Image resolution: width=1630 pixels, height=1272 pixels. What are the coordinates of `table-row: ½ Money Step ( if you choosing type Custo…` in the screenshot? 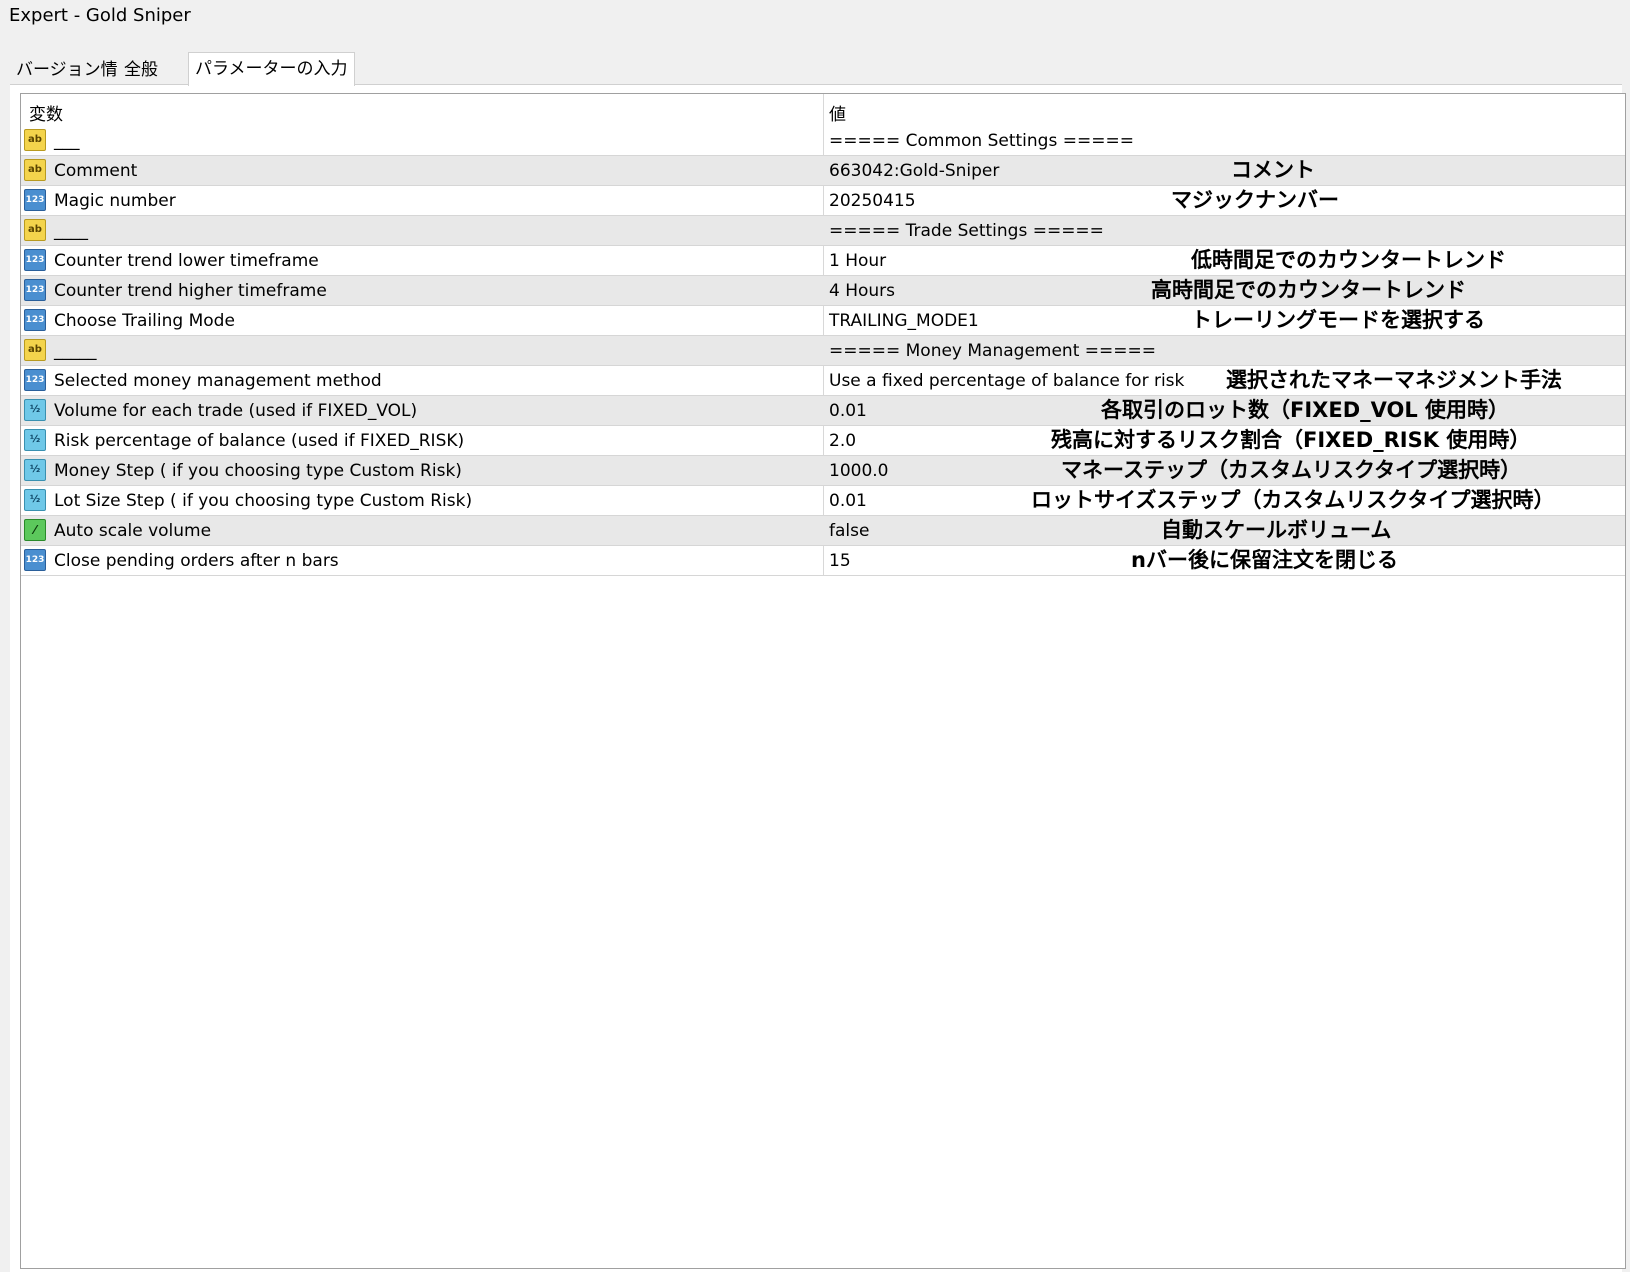 It's located at (823, 471).